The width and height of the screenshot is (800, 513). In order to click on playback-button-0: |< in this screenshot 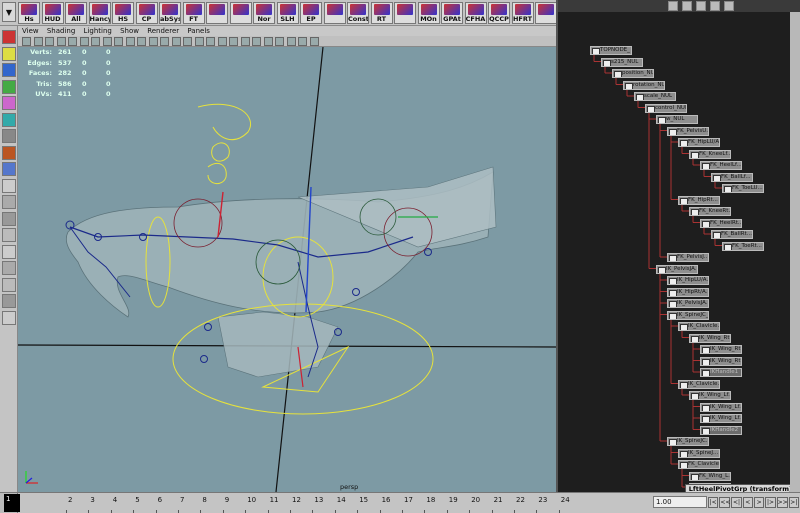, I will do `click(713, 502)`.